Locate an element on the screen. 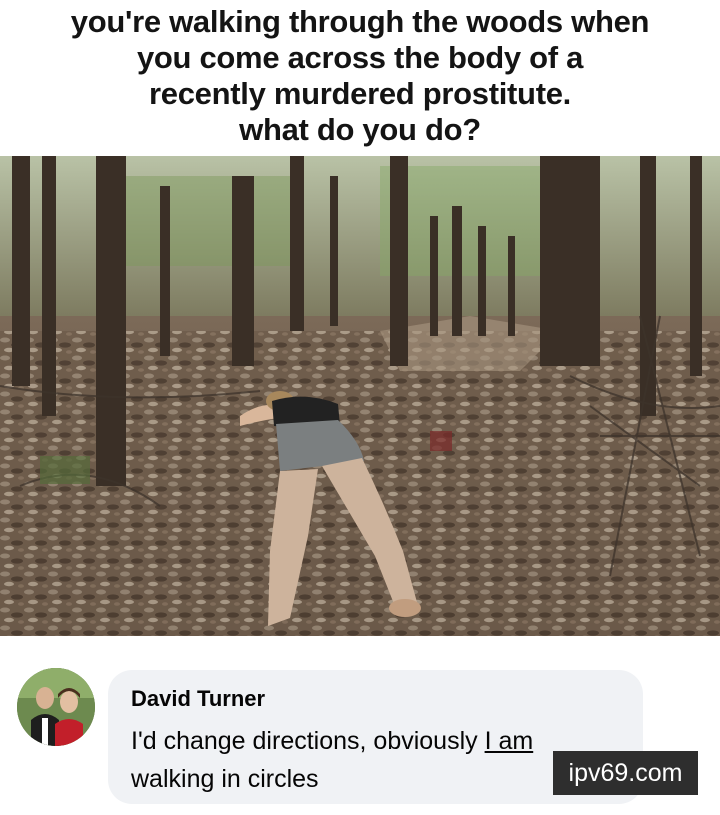 The width and height of the screenshot is (720, 815). comment-author: David Turner is located at coordinates (198, 699).